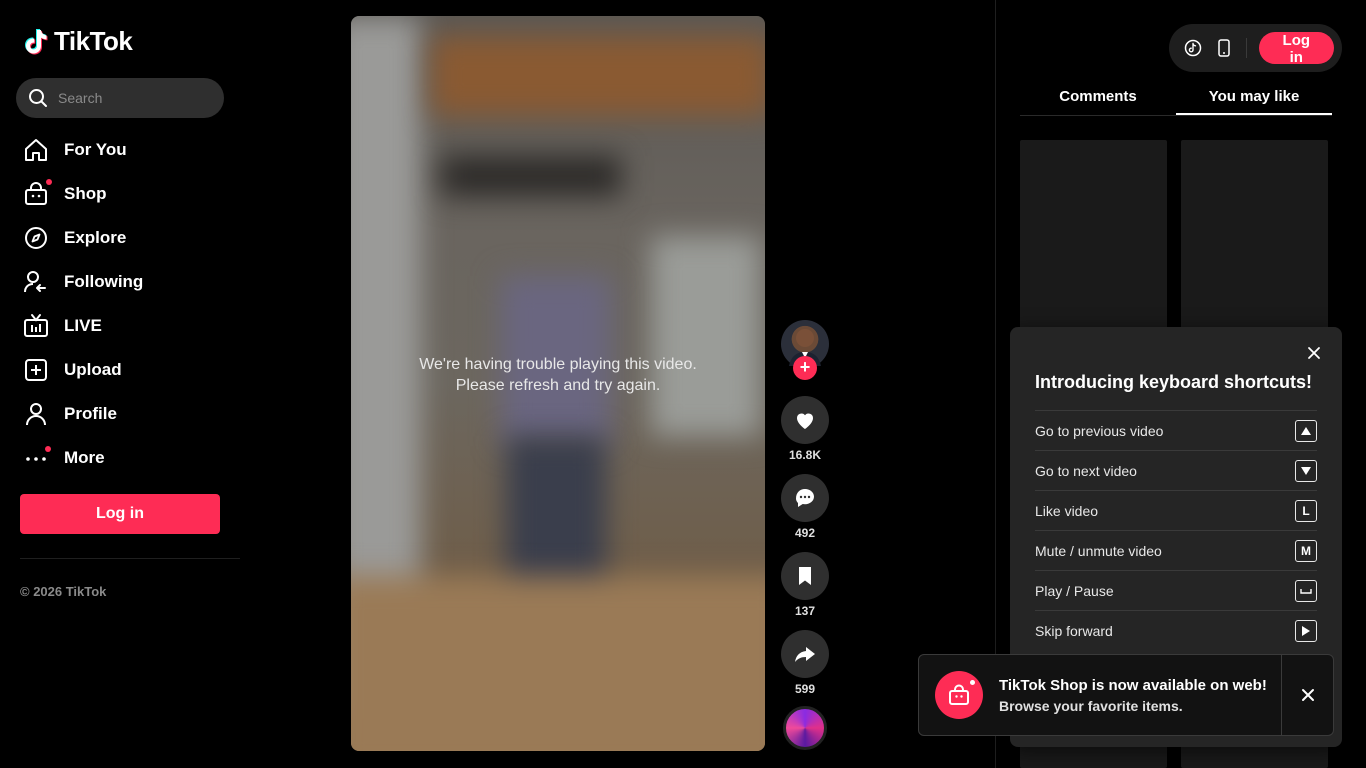 The width and height of the screenshot is (1366, 768). What do you see at coordinates (82, 414) in the screenshot?
I see `nav-item-profile: Profile` at bounding box center [82, 414].